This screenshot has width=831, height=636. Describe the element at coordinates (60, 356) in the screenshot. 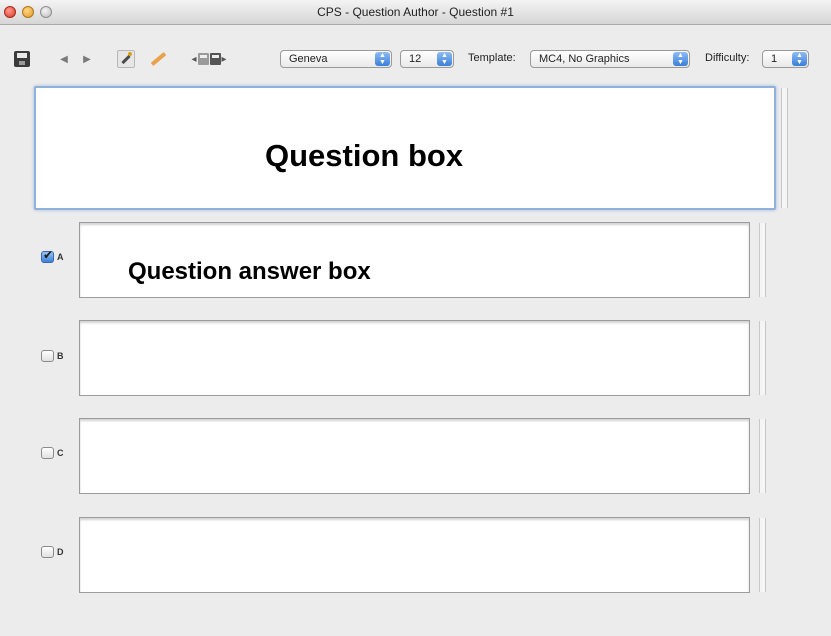

I see `answer-b-letter: B` at that location.